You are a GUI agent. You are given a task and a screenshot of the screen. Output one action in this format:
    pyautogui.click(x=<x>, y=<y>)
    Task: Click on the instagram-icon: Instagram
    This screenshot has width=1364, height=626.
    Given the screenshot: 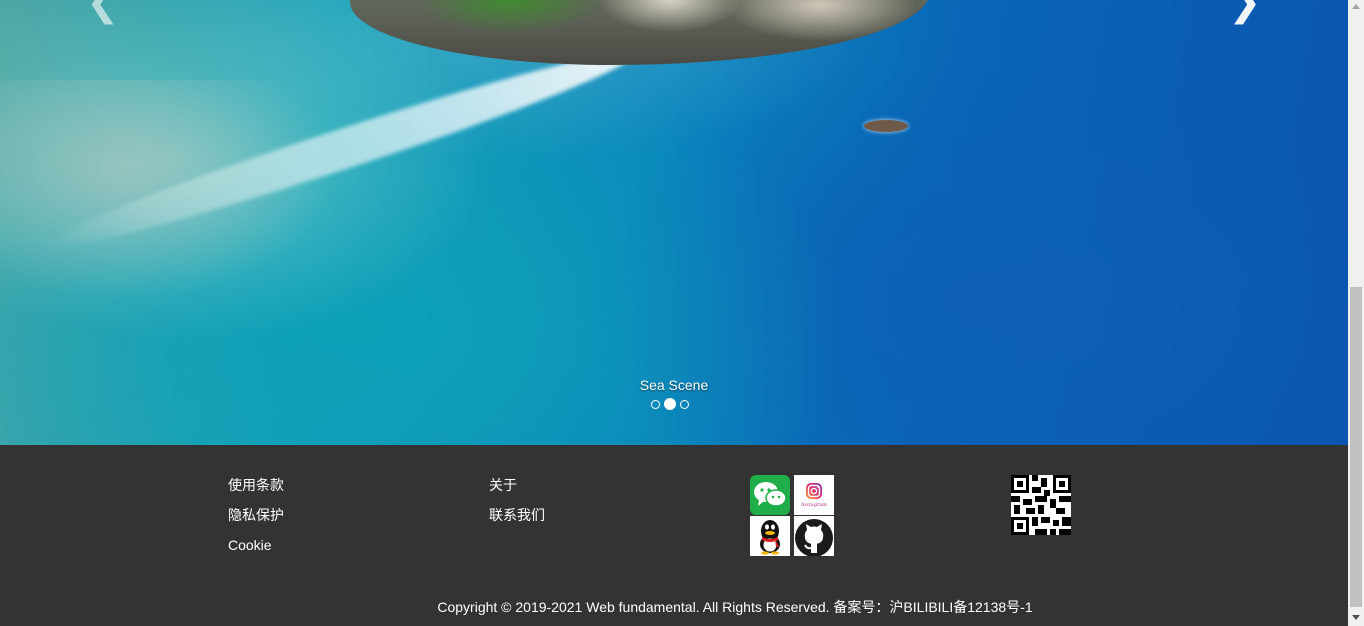 What is the action you would take?
    pyautogui.click(x=814, y=495)
    